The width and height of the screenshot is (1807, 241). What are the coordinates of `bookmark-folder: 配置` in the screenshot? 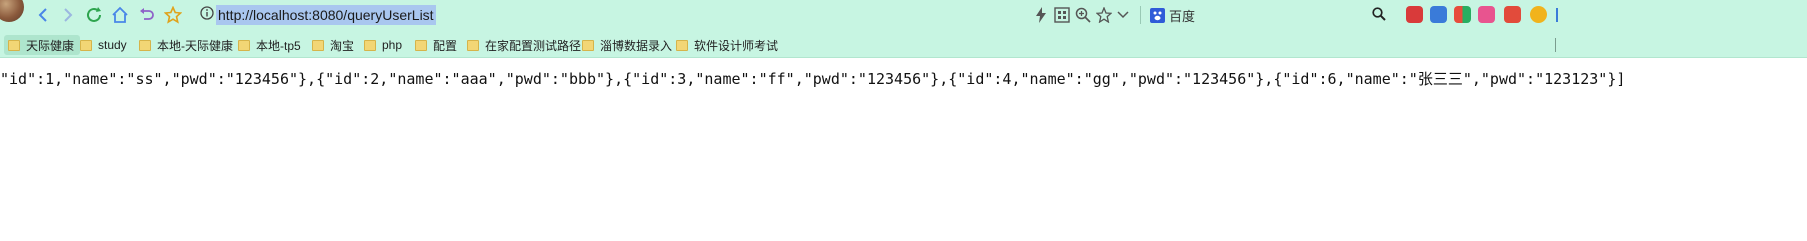 It's located at (436, 45).